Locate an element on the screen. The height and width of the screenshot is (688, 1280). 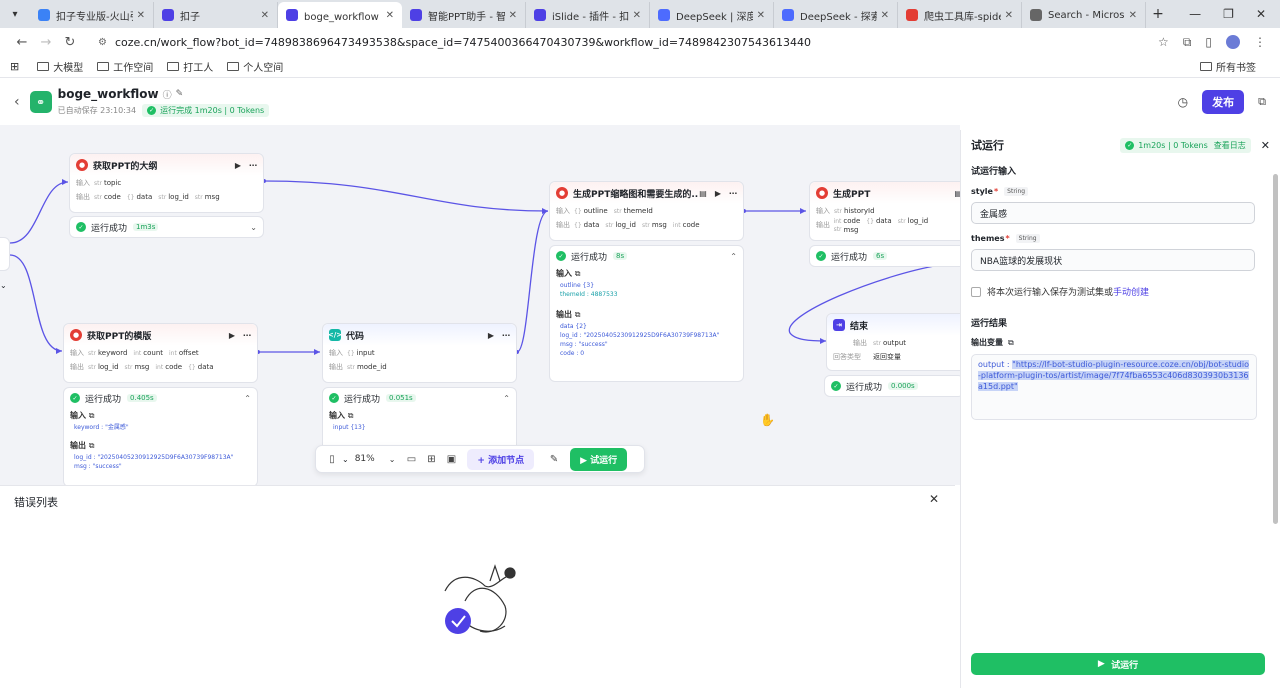
history-icon: ◷ is located at coordinates (1183, 102).